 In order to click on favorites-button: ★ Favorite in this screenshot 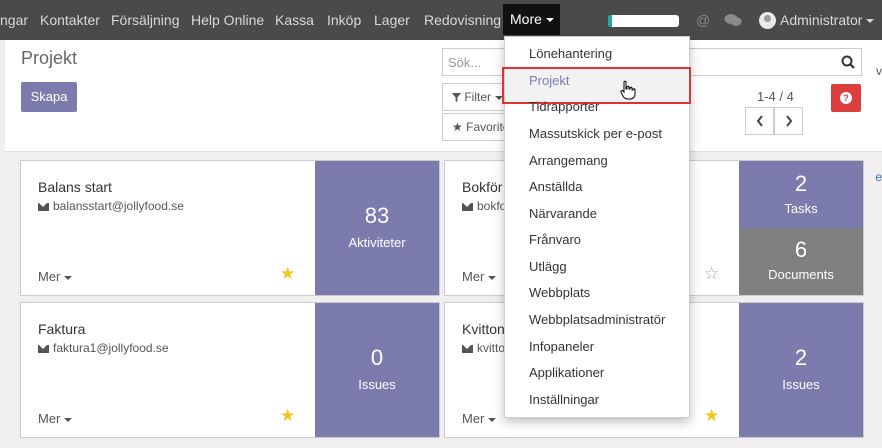, I will do `click(477, 127)`.